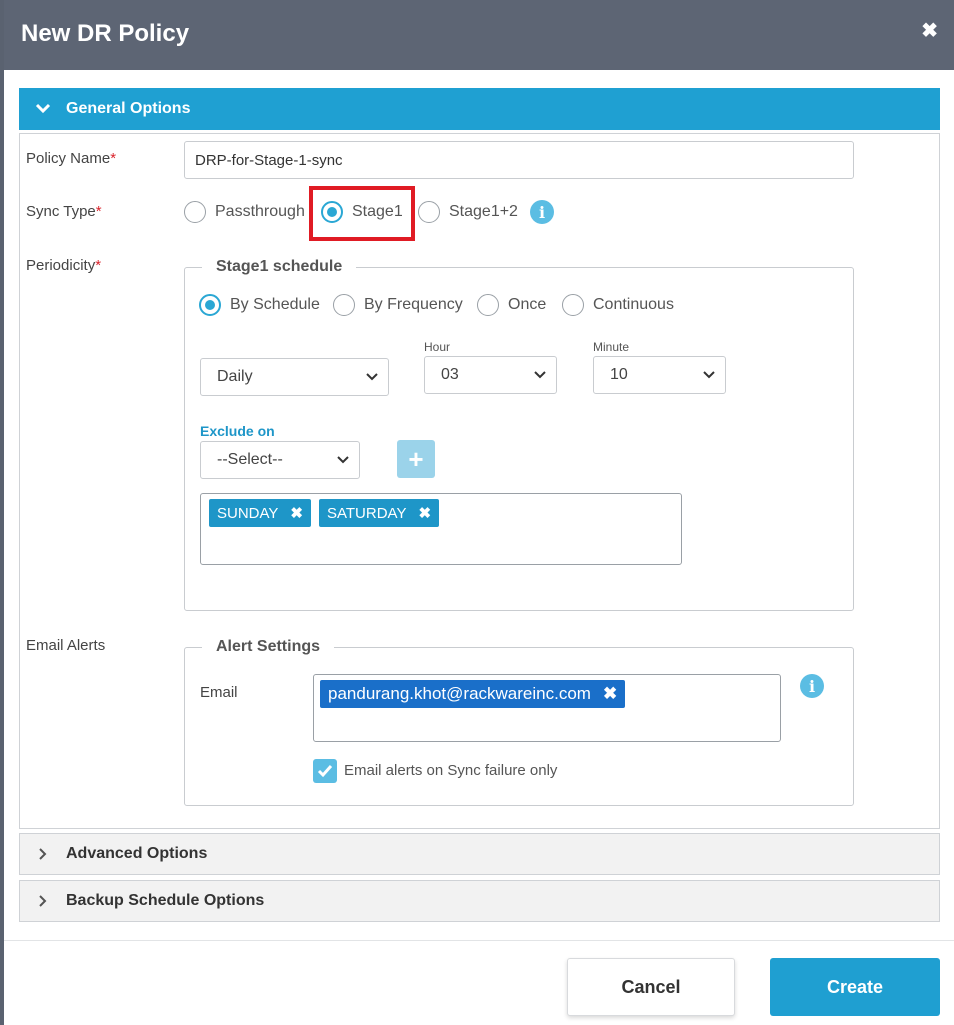 This screenshot has height=1025, width=954. Describe the element at coordinates (468, 212) in the screenshot. I see `sync-type-stage1-2-radio: Stage1+2` at that location.